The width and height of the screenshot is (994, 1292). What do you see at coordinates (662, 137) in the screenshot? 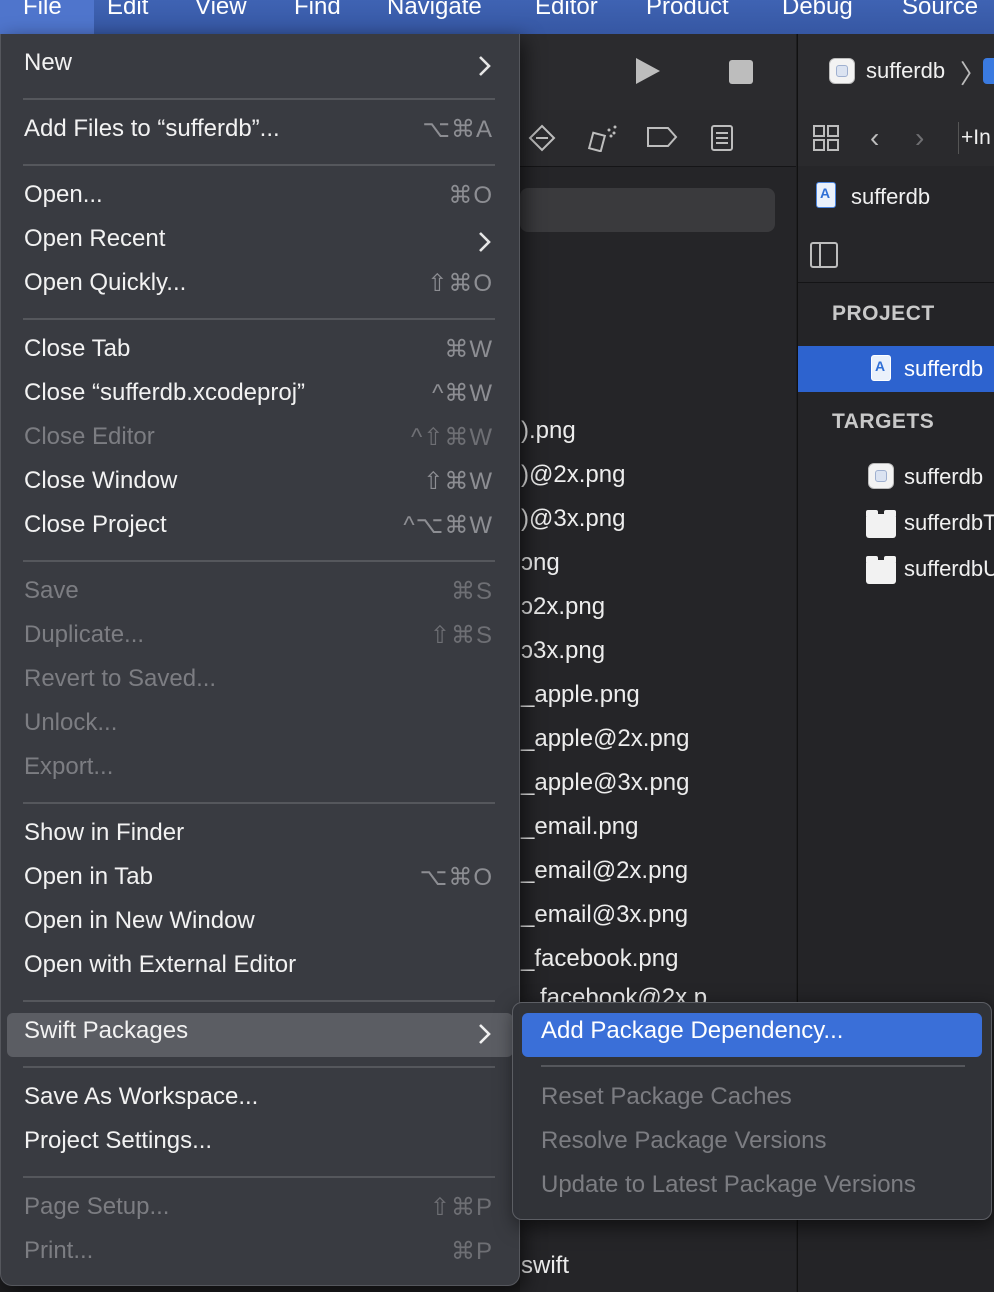
I see `tag-icon` at bounding box center [662, 137].